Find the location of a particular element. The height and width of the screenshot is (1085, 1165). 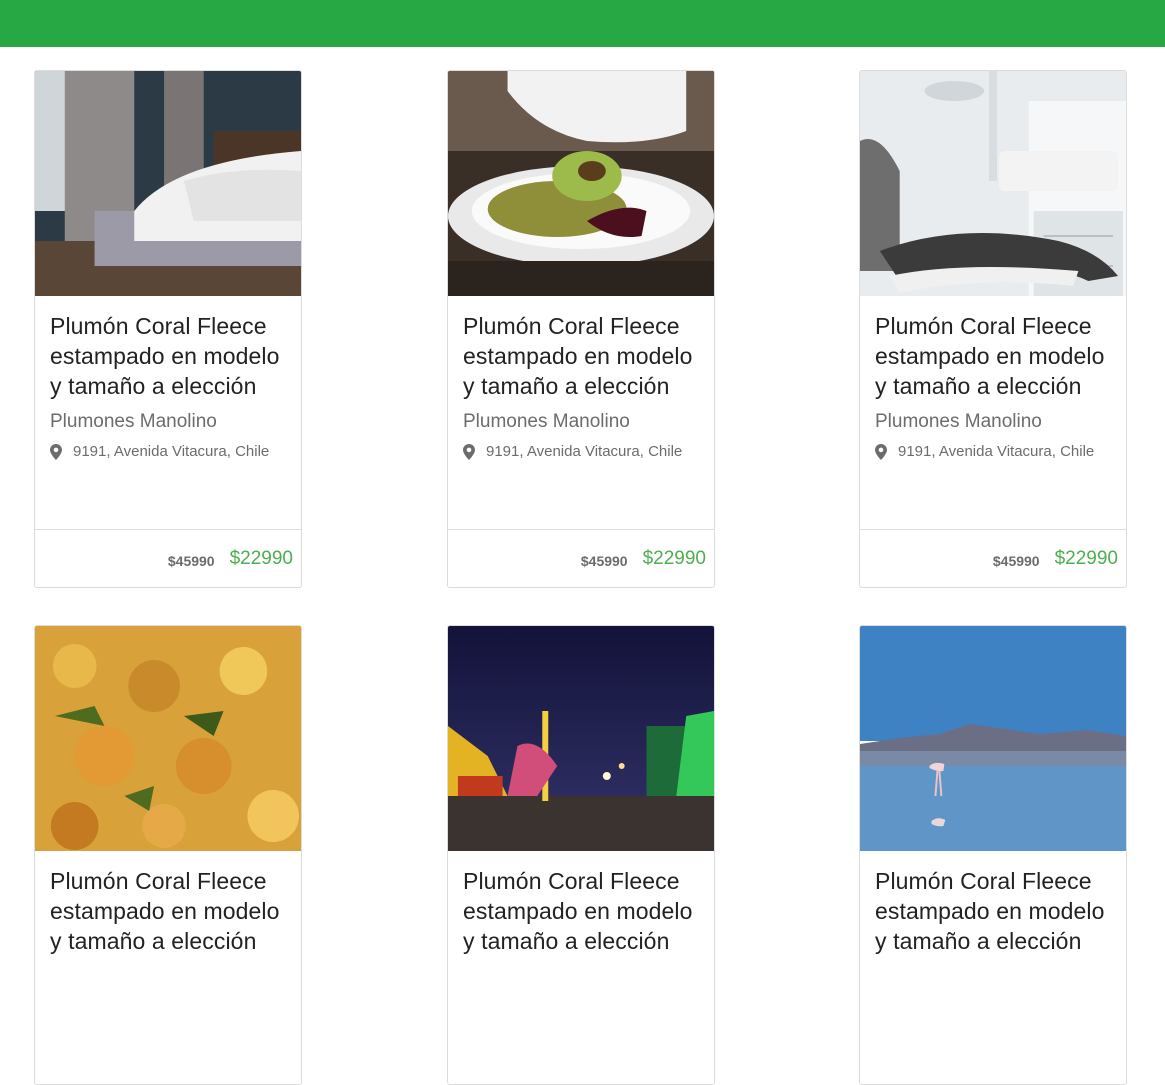

dental-chair-photo is located at coordinates (993, 183).